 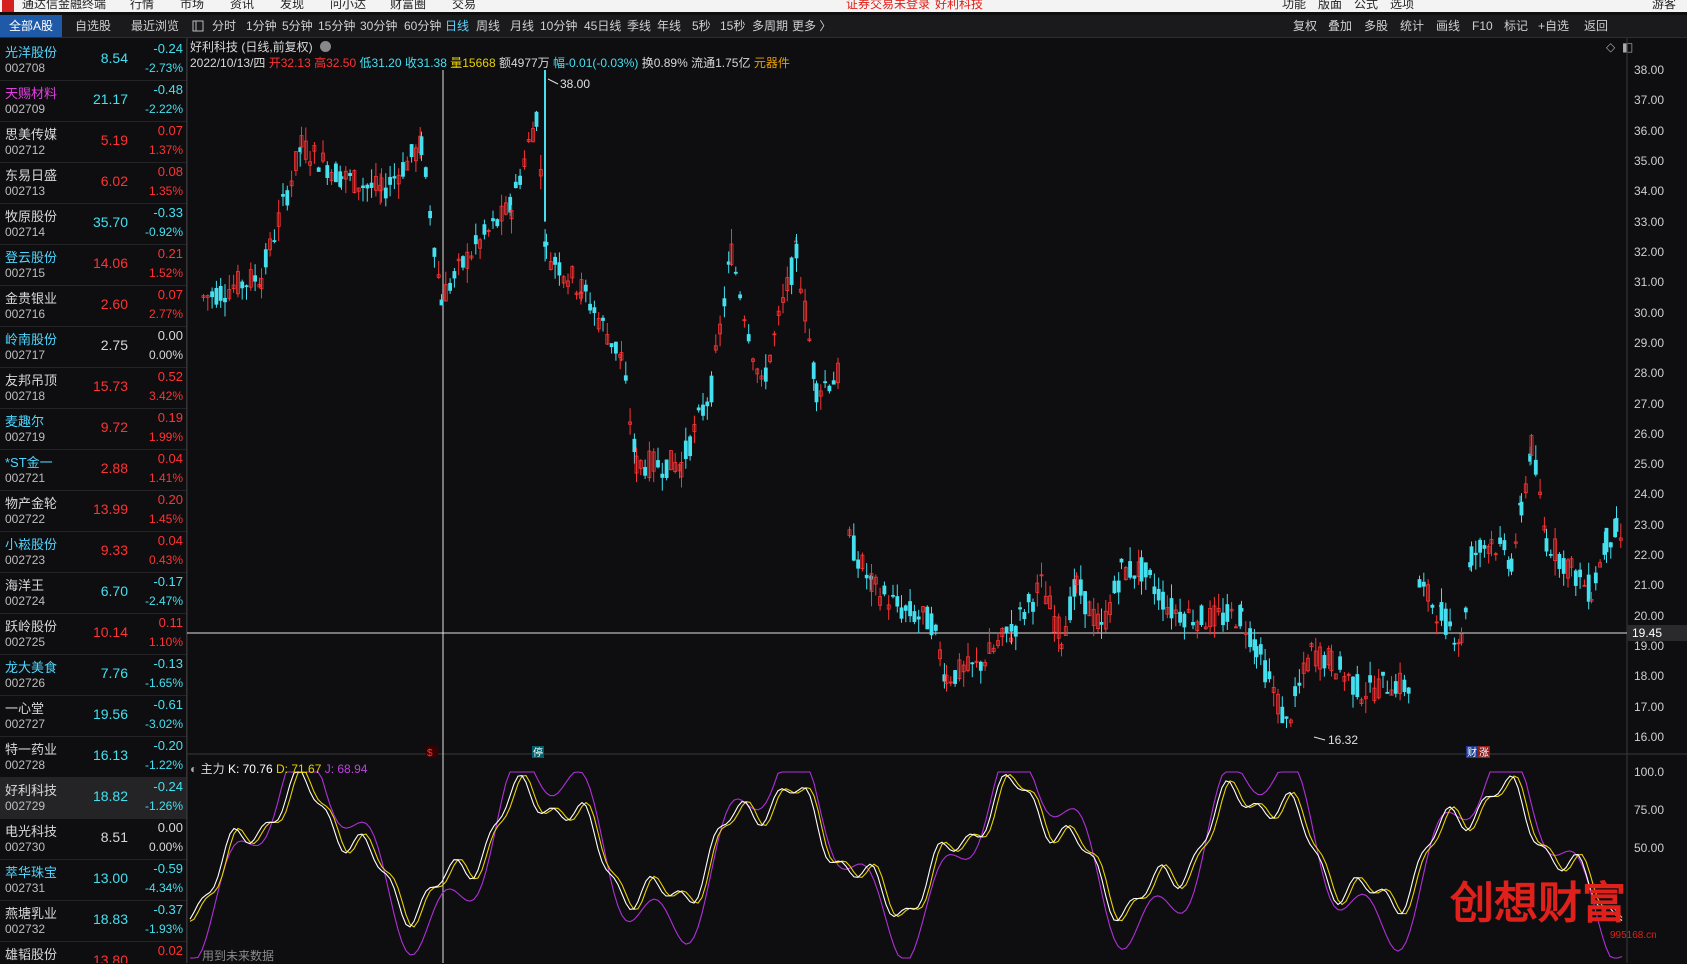 I want to click on marker-suspend: 停, so click(x=538, y=752).